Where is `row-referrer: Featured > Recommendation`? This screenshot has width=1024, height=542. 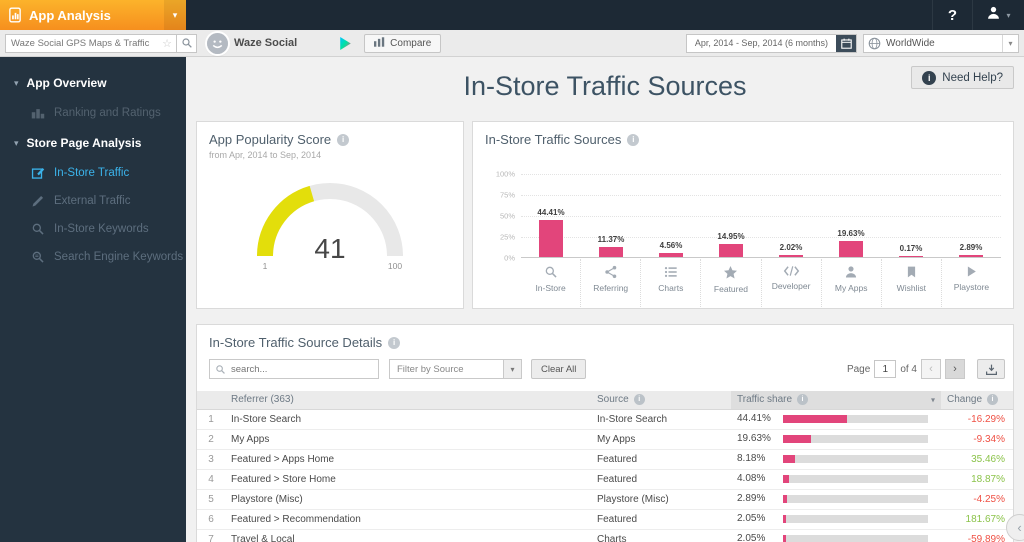
row-referrer: Featured > Recommendation is located at coordinates (408, 519).